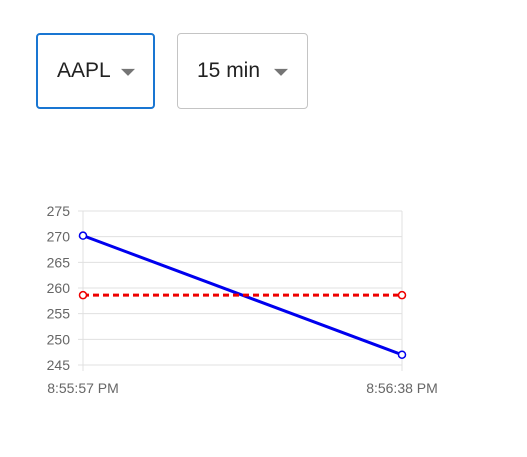 This screenshot has width=527, height=457. What do you see at coordinates (59, 314) in the screenshot?
I see `y-tick-label: 255` at bounding box center [59, 314].